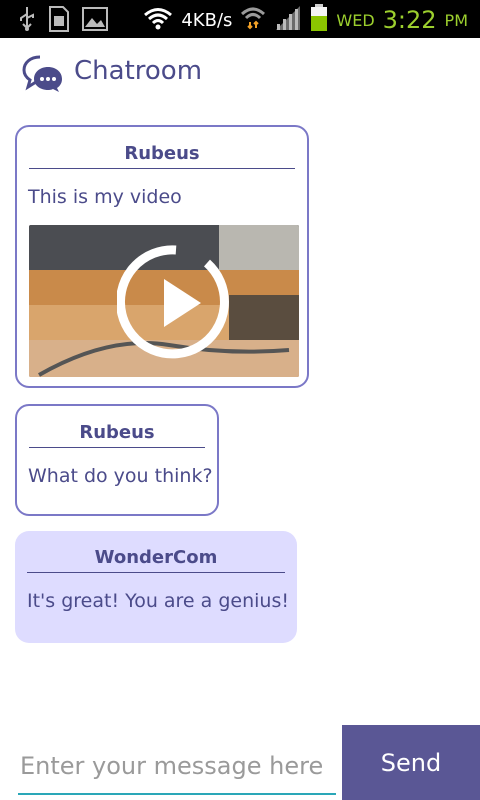  I want to click on message-bubble: Rubeus What do you think?, so click(117, 460).